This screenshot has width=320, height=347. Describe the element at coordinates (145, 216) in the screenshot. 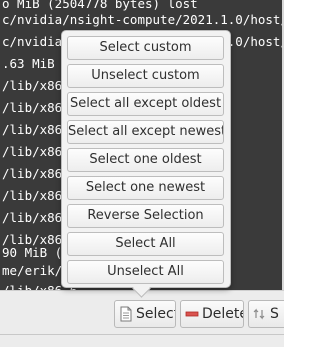

I see `reverse-selection-button: Reverse Selection` at that location.